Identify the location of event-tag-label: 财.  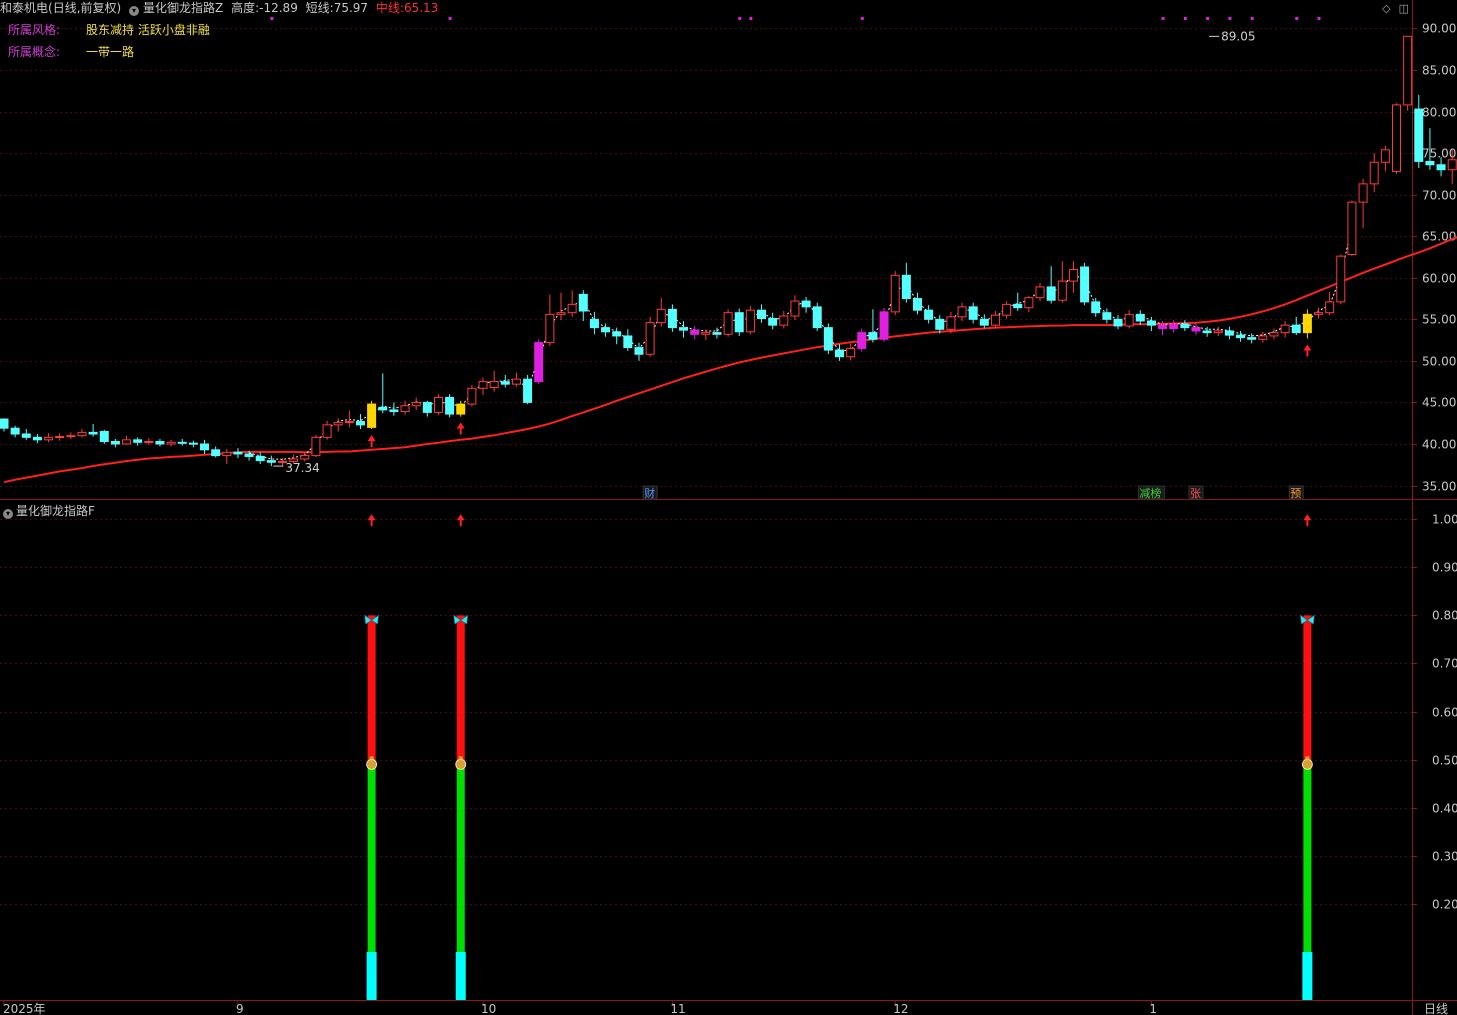
(649, 493).